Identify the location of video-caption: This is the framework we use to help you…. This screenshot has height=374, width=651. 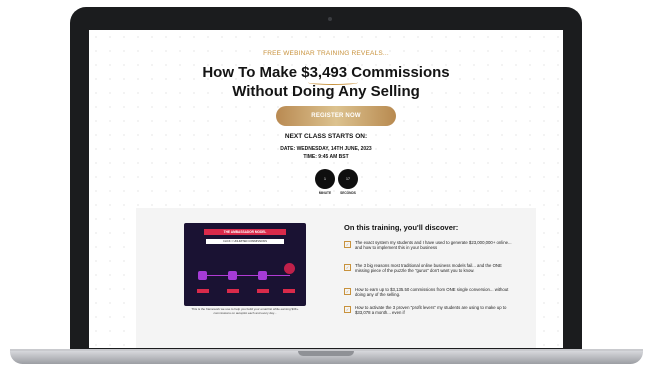
(245, 311).